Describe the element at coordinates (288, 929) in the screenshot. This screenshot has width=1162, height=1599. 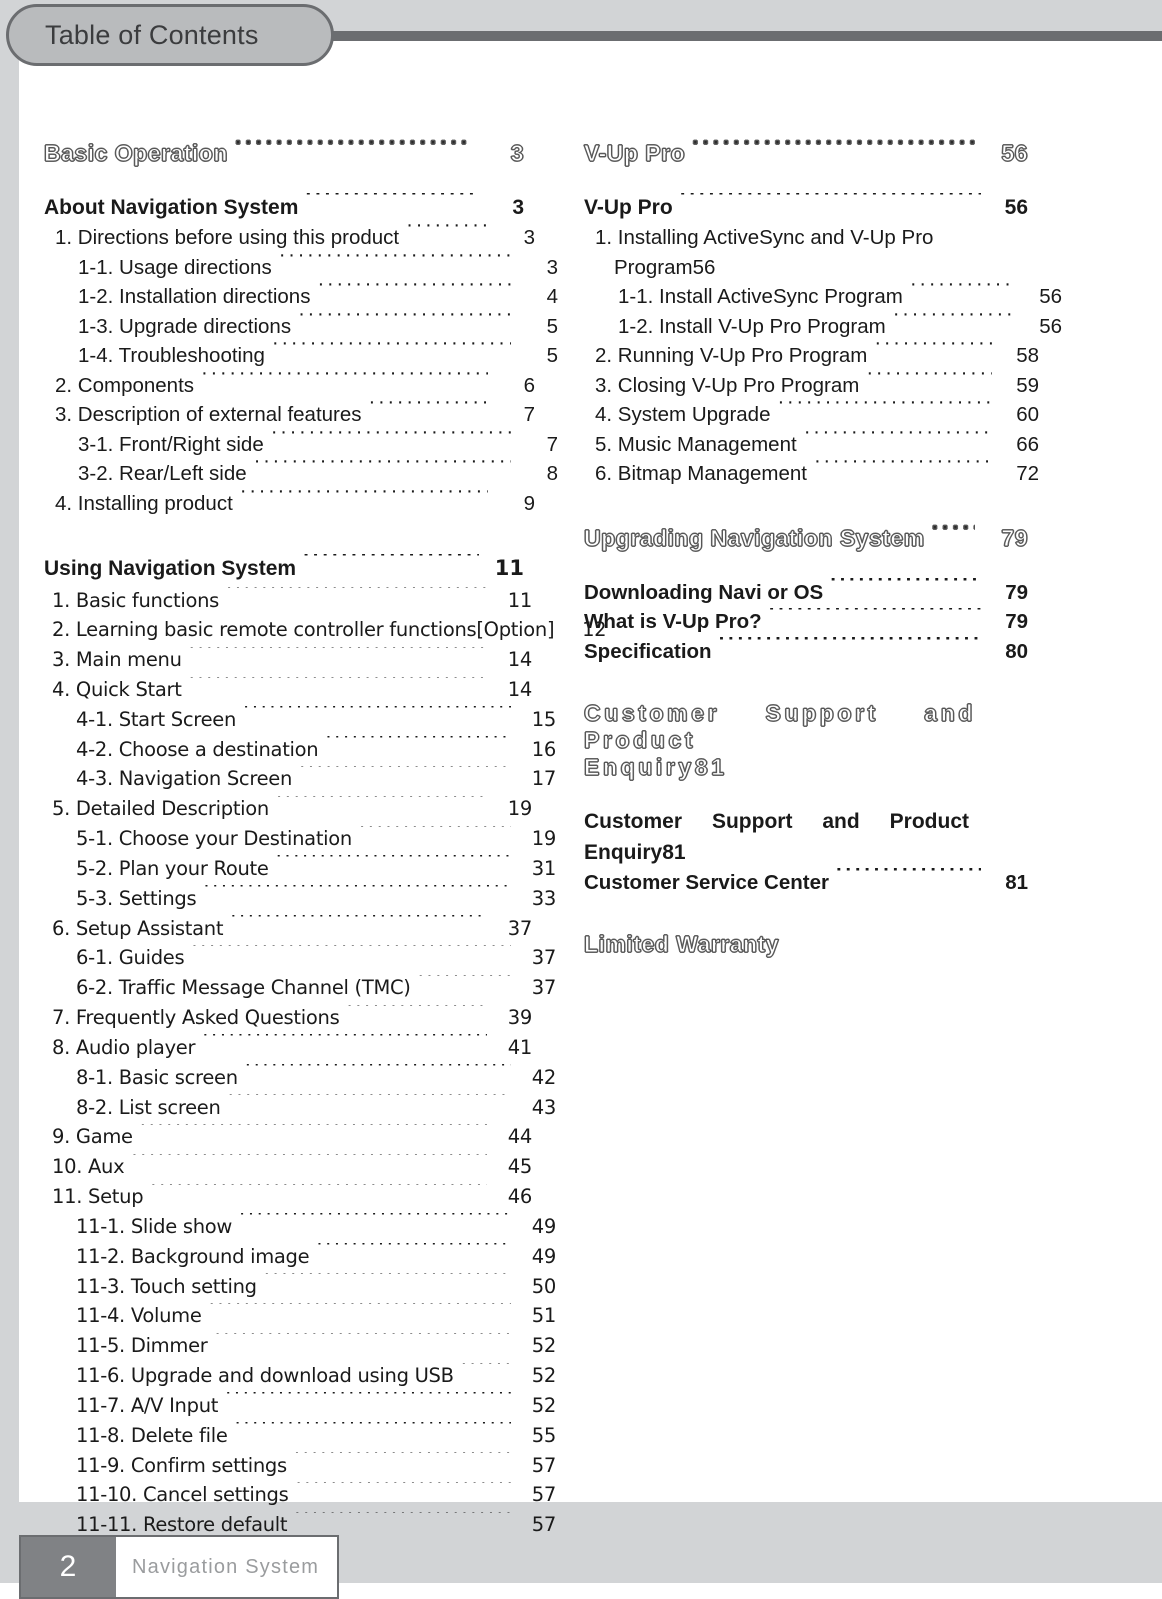
I see `toc-entry: 6. Setup Assistant 37` at that location.